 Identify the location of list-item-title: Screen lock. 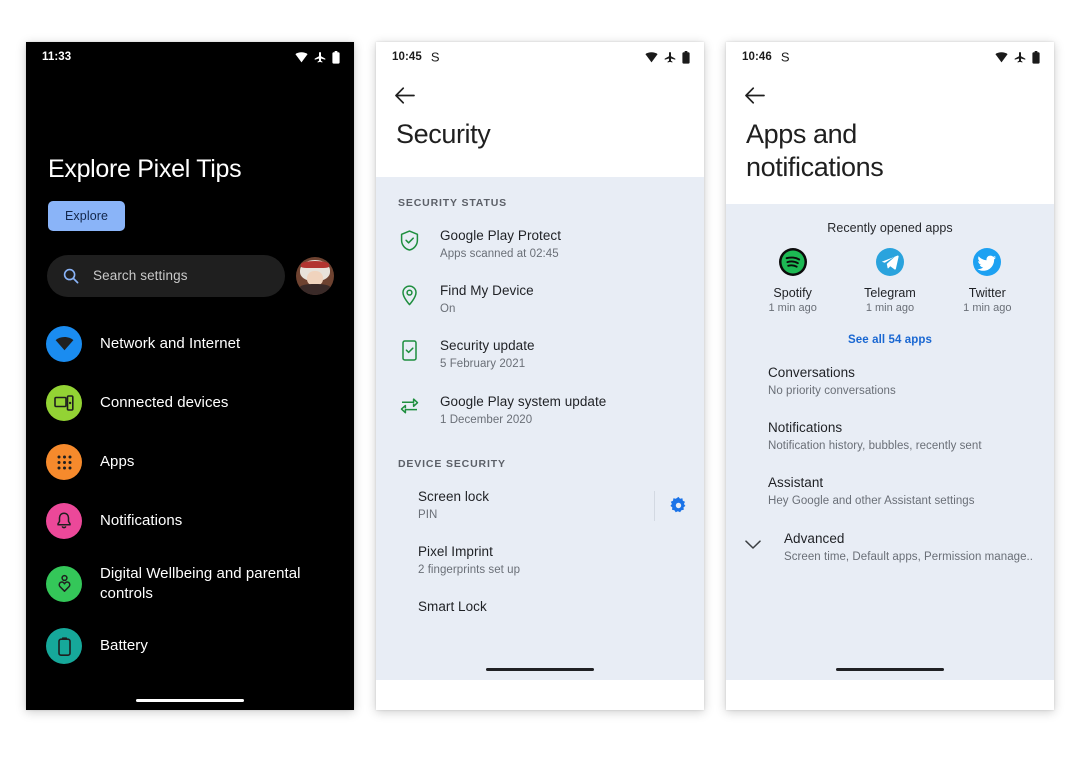
(454, 496).